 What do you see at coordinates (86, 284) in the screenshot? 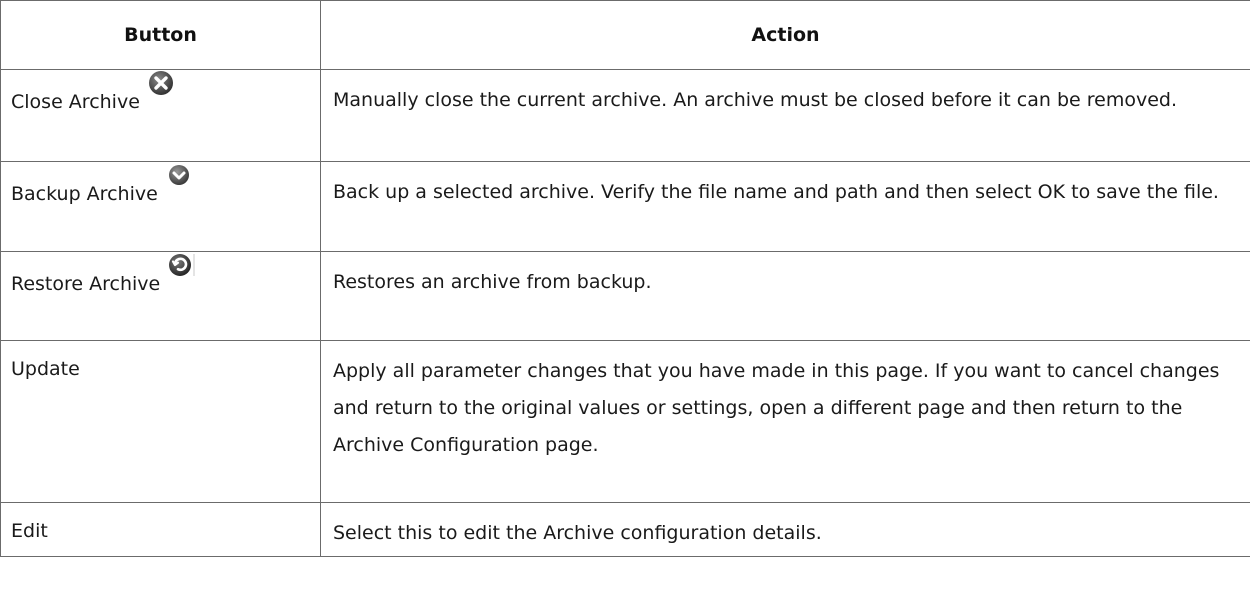
I see `restore-archive-label: Restore Archive` at bounding box center [86, 284].